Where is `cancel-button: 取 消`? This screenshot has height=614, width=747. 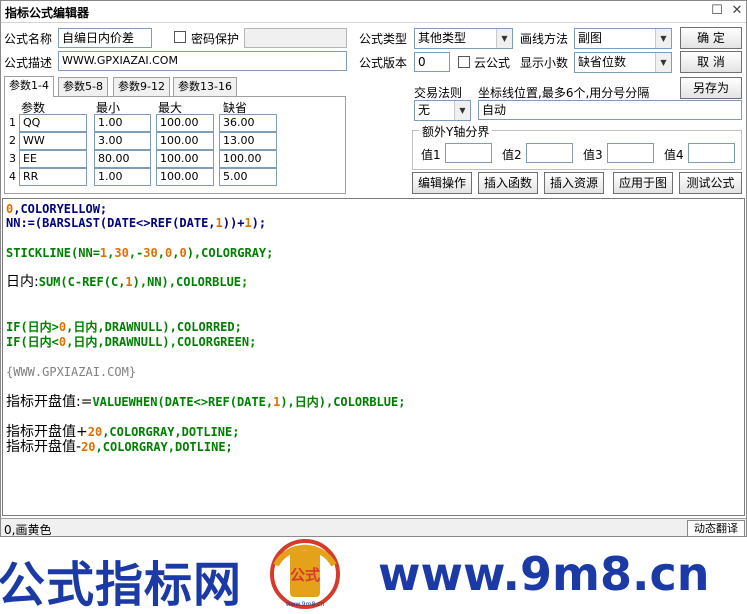
cancel-button: 取 消 is located at coordinates (711, 62).